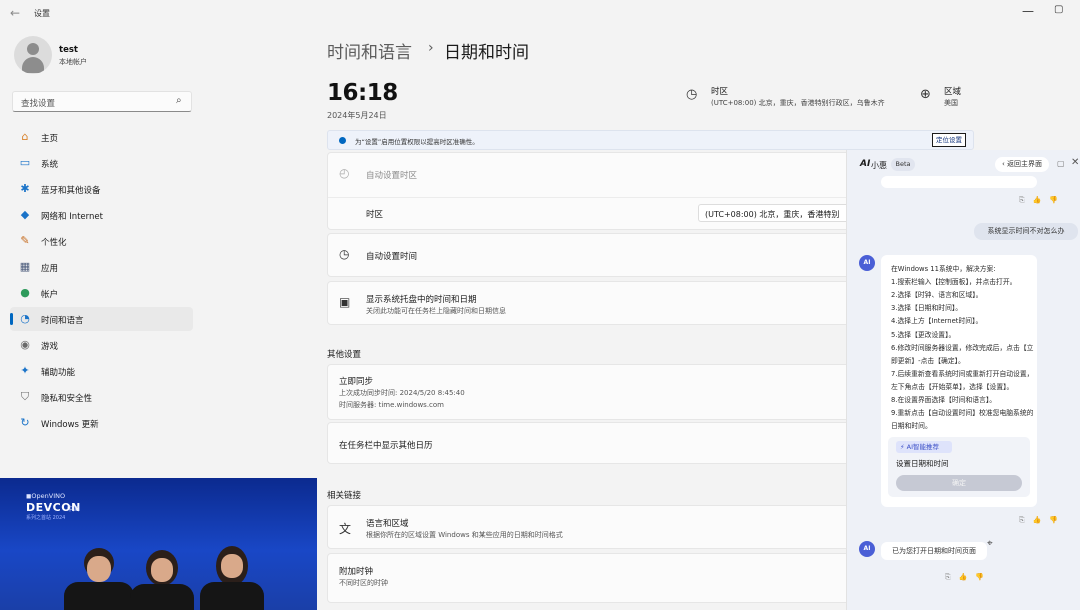  I want to click on region-info-title: 区域, so click(953, 92).